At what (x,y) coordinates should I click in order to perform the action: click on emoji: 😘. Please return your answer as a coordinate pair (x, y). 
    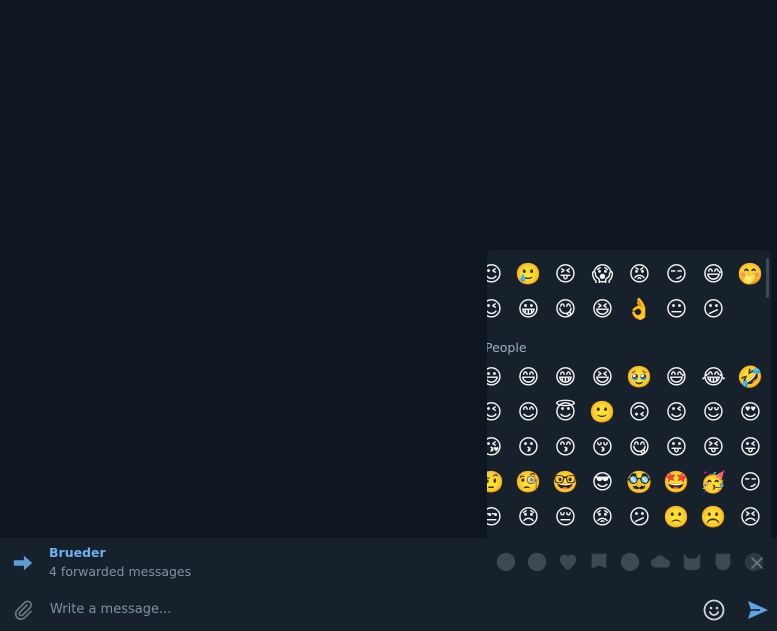
    Looking at the image, I should click on (498, 447).